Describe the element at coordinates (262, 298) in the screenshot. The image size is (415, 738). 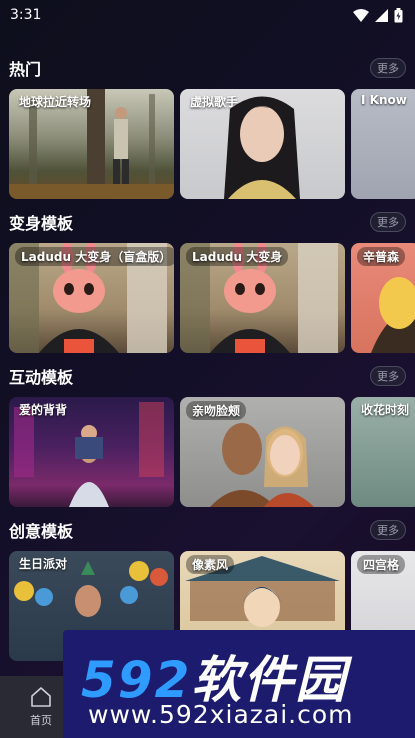
I see `template-card: Ladudu 大变身` at that location.